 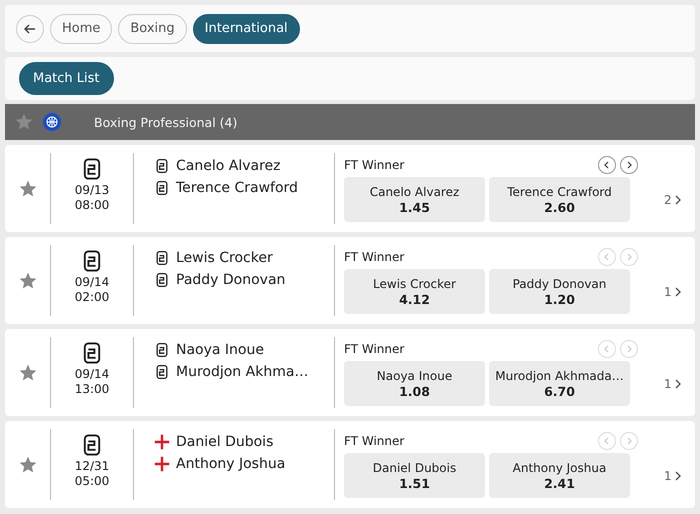 I want to click on odds-button: Lewis Crocker 4.12, so click(x=414, y=291).